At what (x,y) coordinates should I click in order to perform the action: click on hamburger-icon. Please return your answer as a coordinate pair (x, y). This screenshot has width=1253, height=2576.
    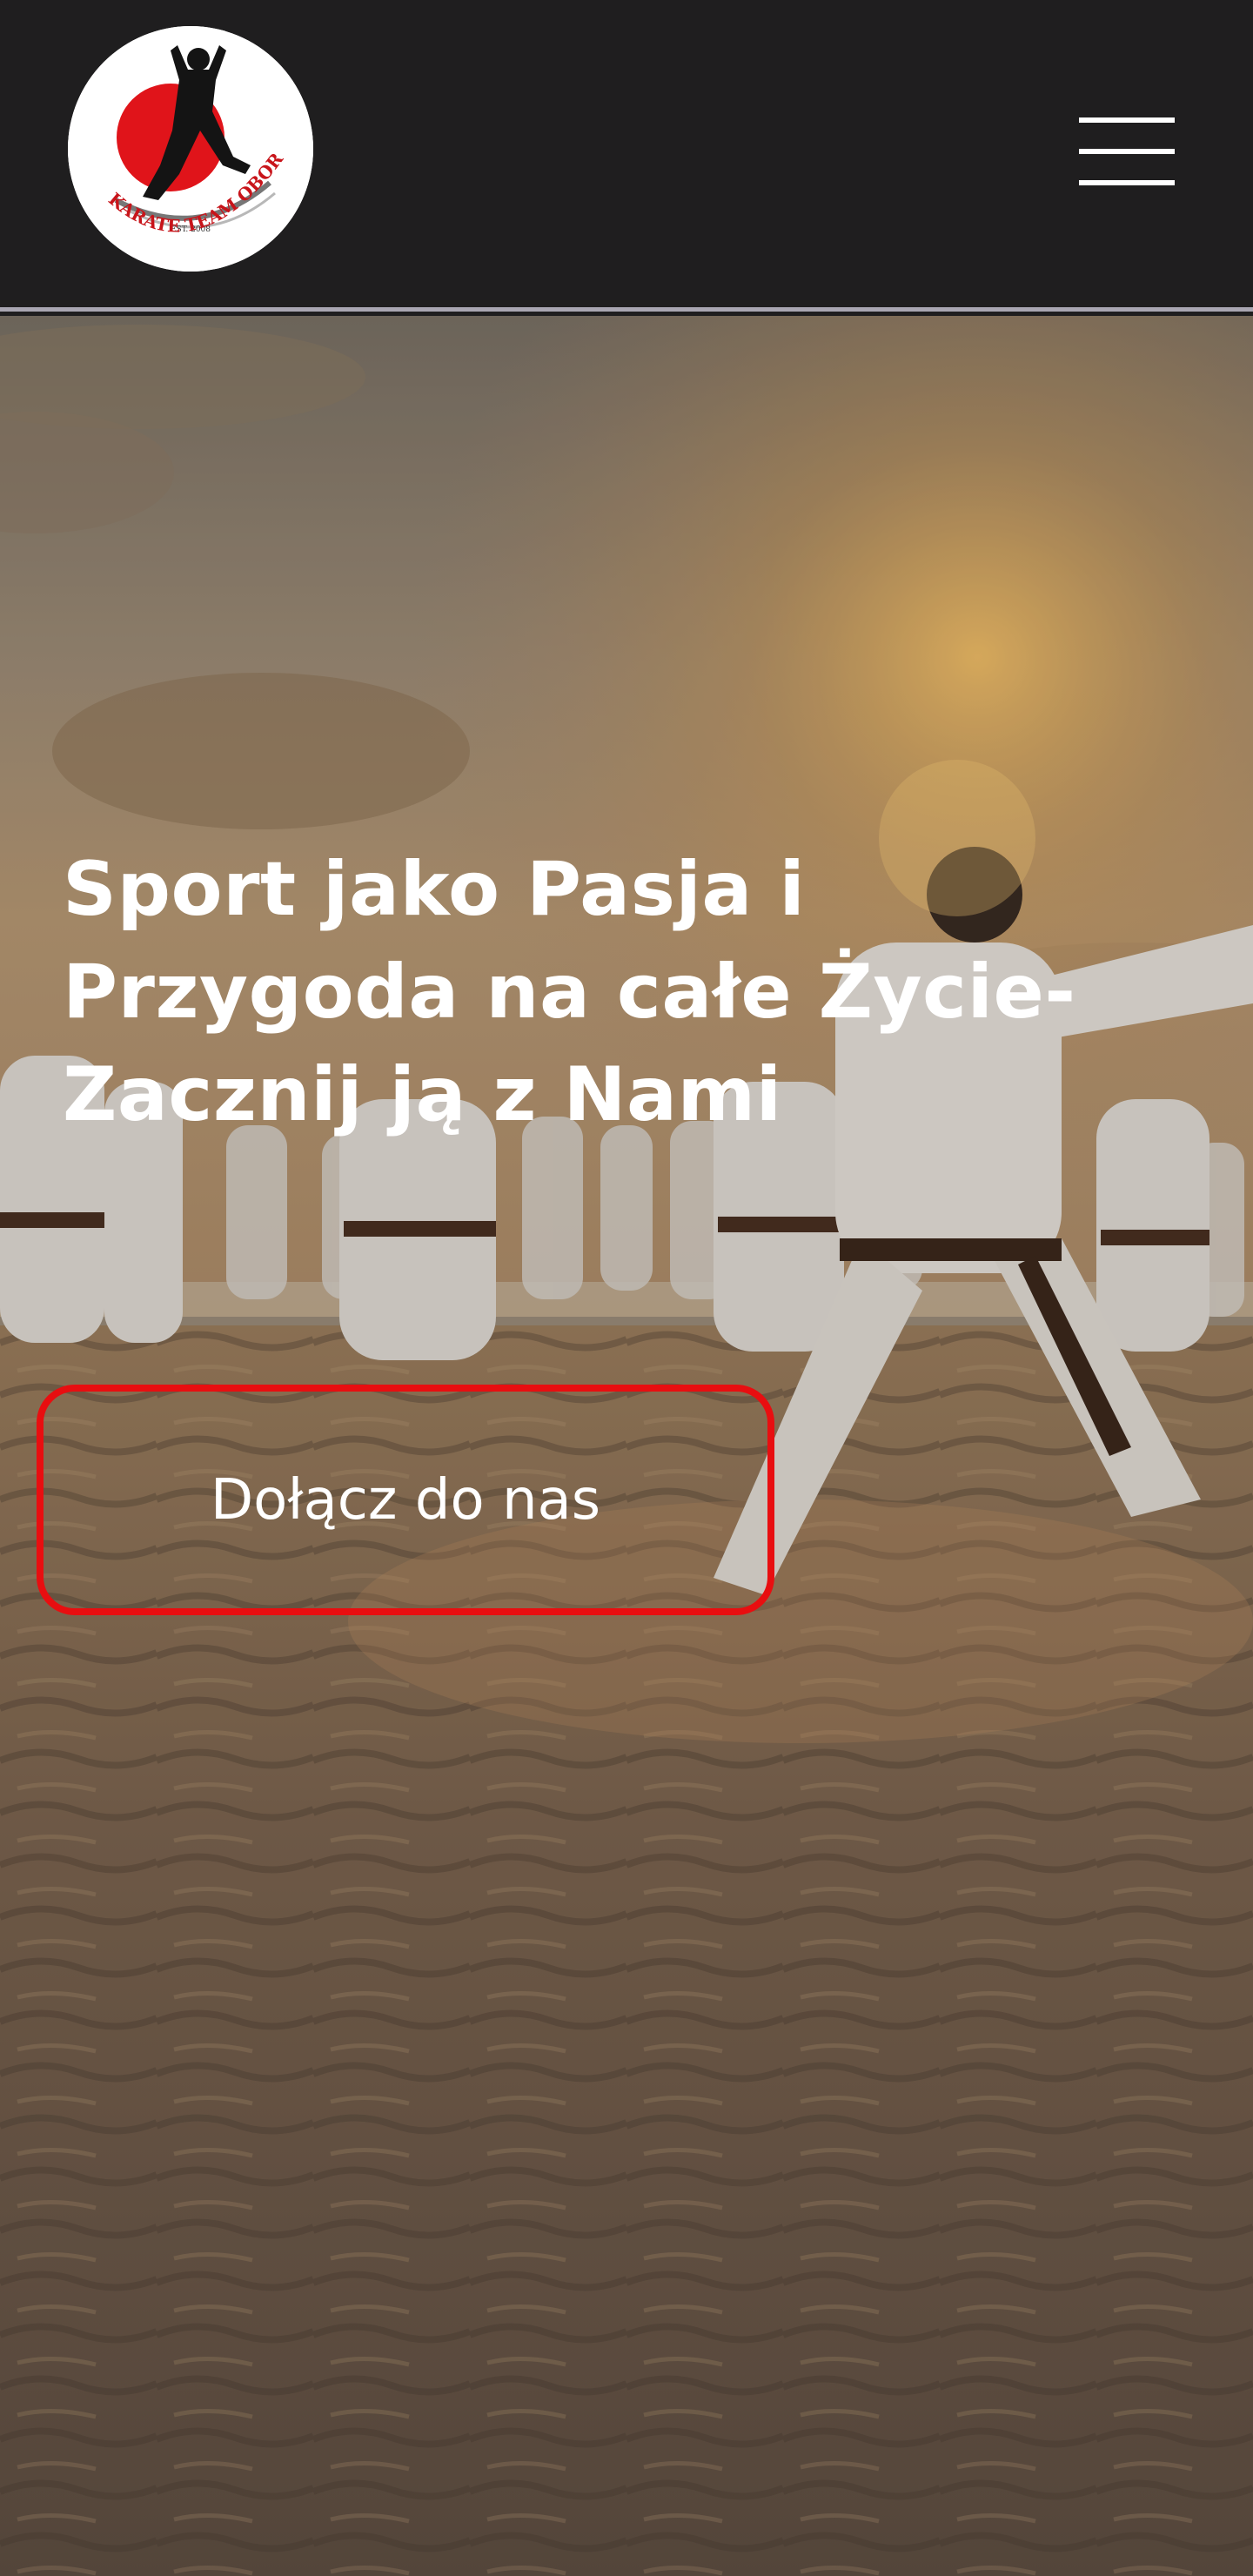
    Looking at the image, I should click on (1127, 120).